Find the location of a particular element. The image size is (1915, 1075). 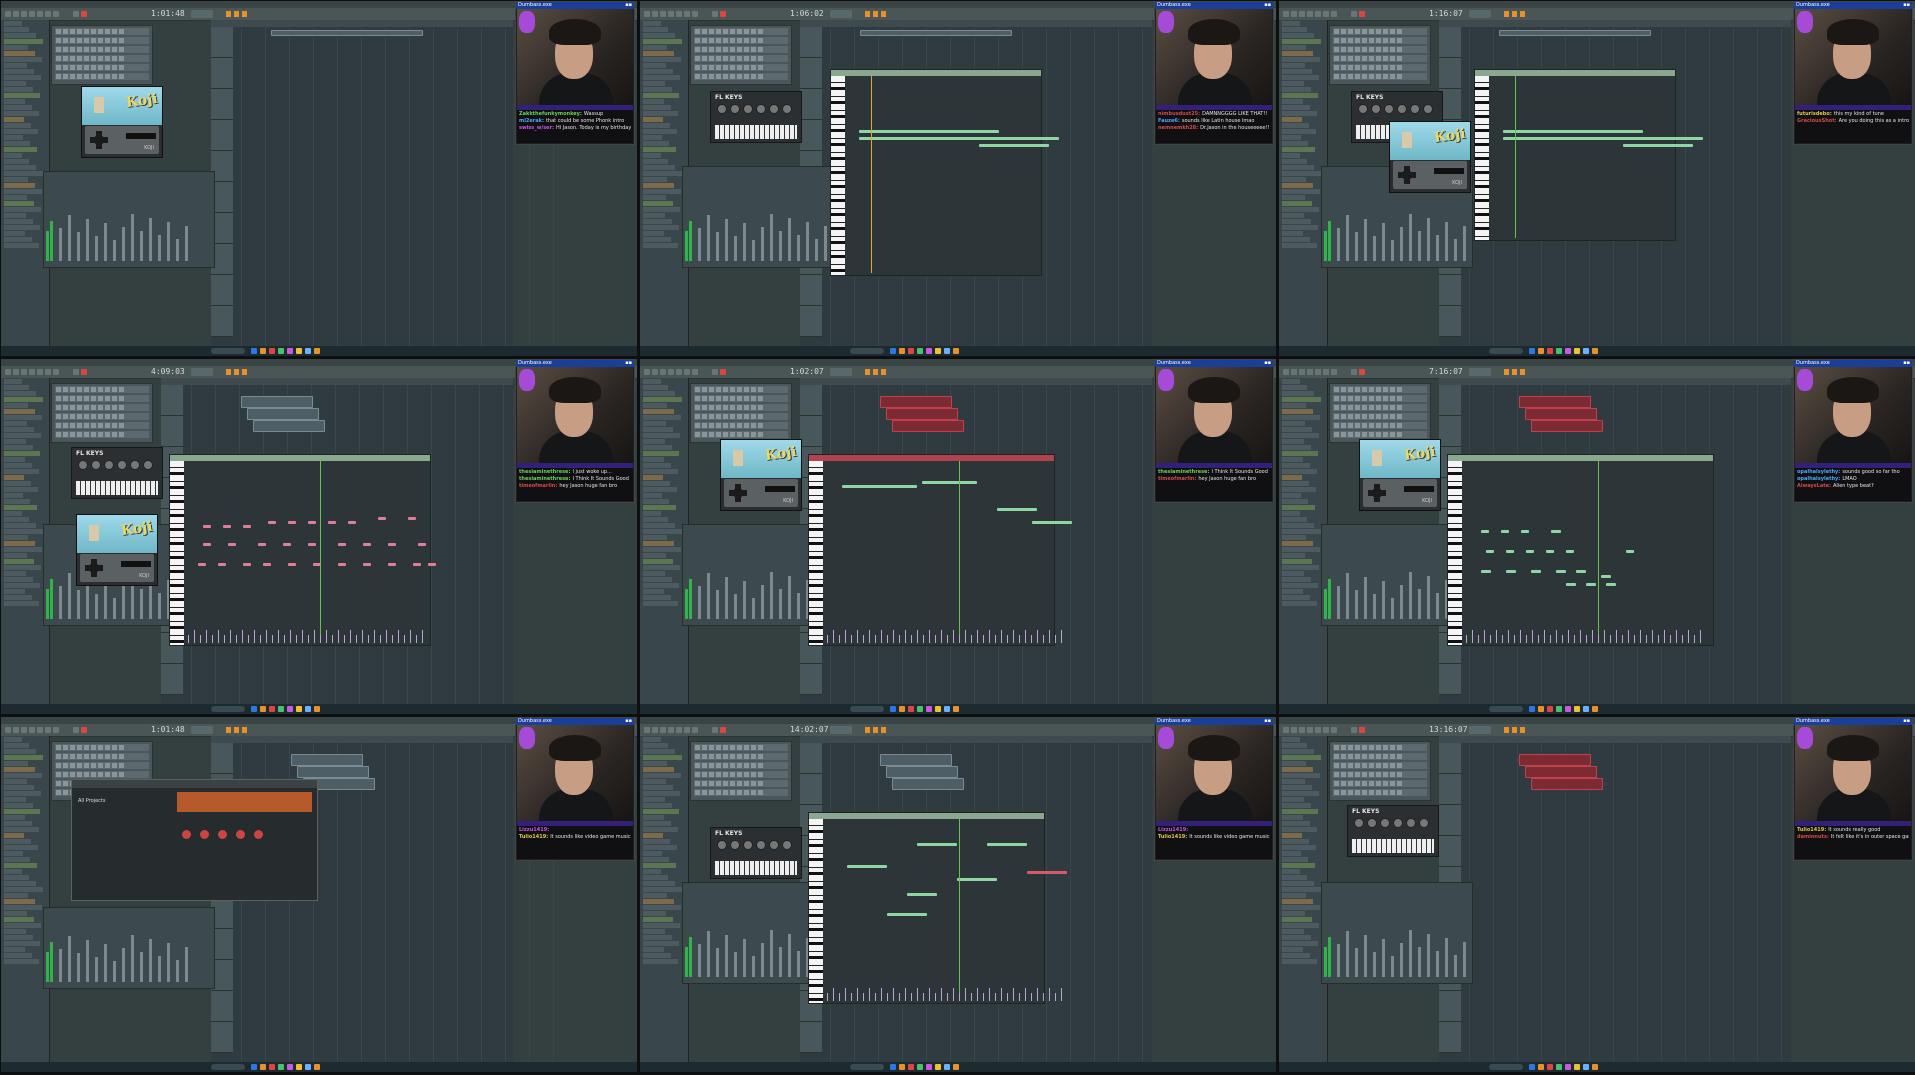

window-controls-icon: ▪▪ is located at coordinates (628, 5).